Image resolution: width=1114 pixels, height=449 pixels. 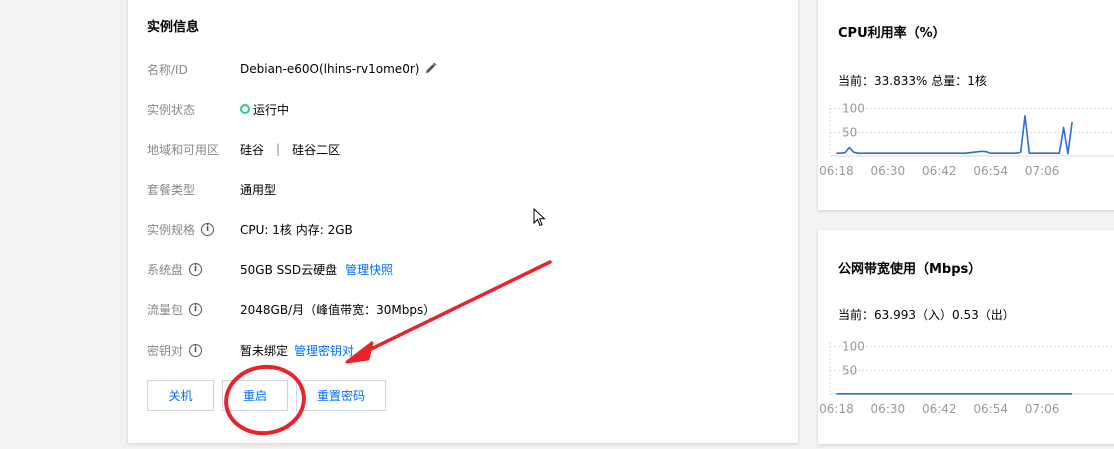 What do you see at coordinates (912, 81) in the screenshot?
I see `cpu-current-value: 当前：33.833% 总量：1核` at bounding box center [912, 81].